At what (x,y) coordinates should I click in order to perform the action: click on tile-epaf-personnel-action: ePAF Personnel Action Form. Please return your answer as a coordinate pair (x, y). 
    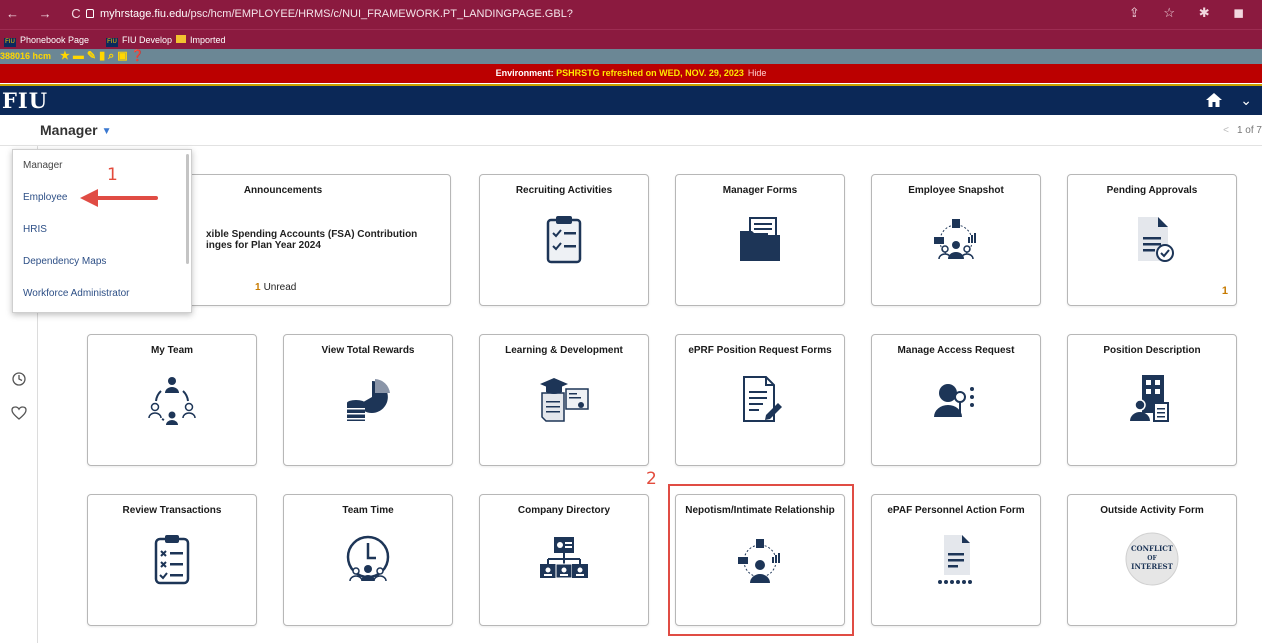
    Looking at the image, I should click on (956, 560).